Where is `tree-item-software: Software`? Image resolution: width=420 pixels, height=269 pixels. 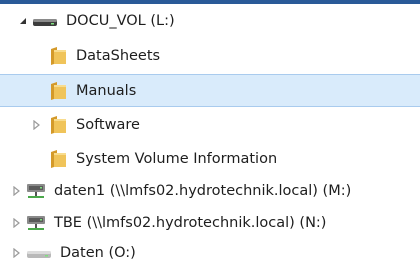 tree-item-software: Software is located at coordinates (210, 124).